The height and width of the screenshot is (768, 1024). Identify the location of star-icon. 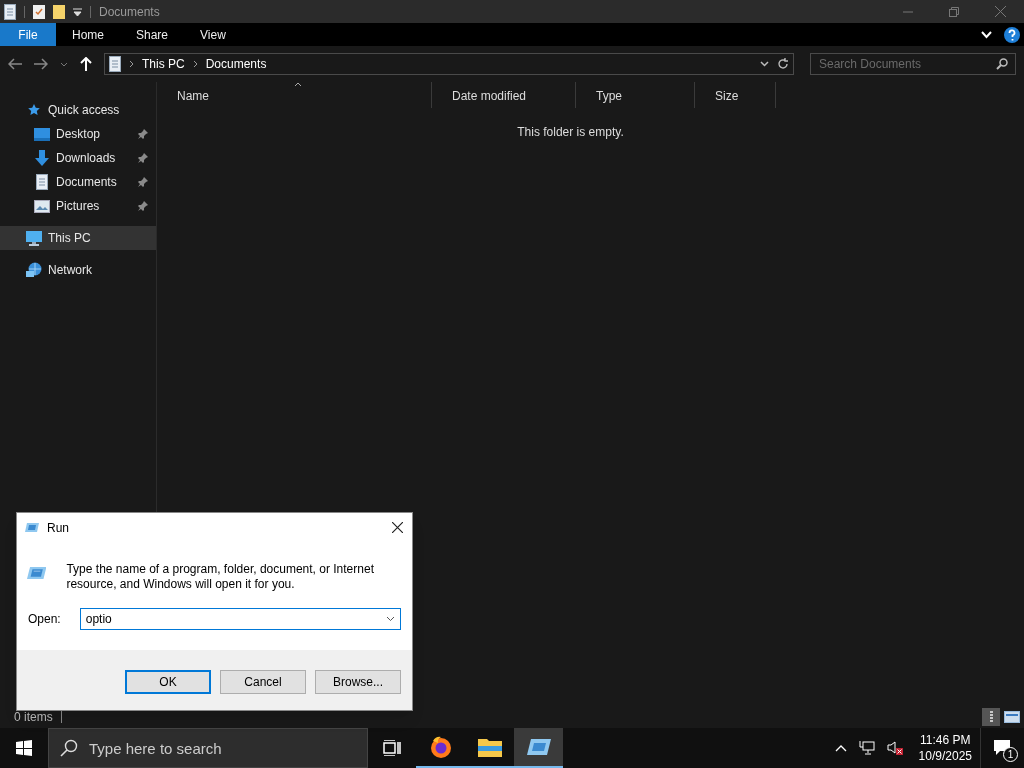
(34, 110).